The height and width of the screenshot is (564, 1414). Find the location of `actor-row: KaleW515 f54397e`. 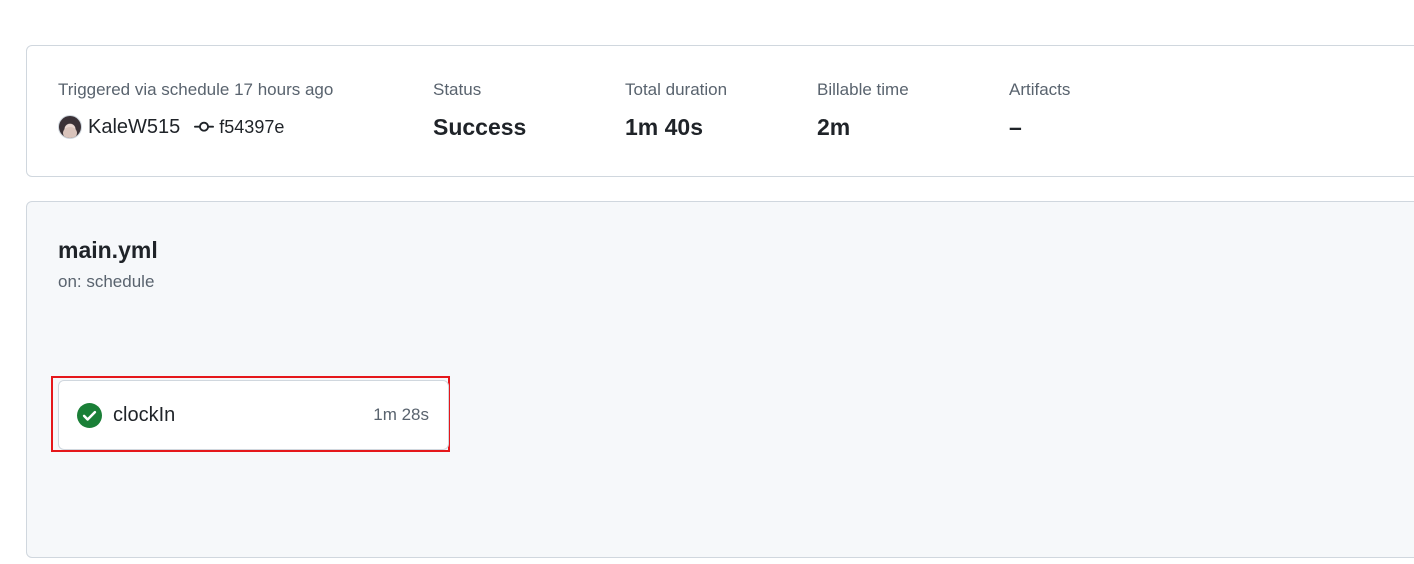

actor-row: KaleW515 f54397e is located at coordinates (195, 127).